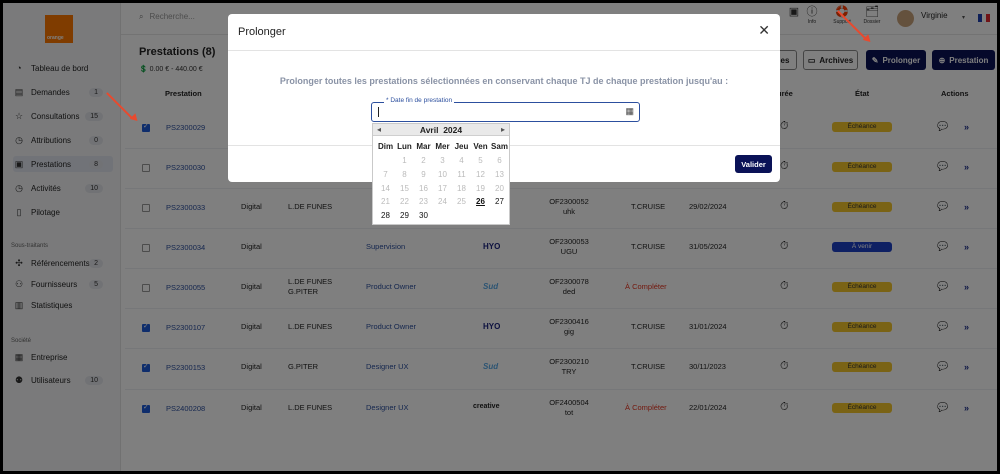 Image resolution: width=1000 pixels, height=474 pixels. Describe the element at coordinates (429, 130) in the screenshot. I see `month-name: Avril` at that location.